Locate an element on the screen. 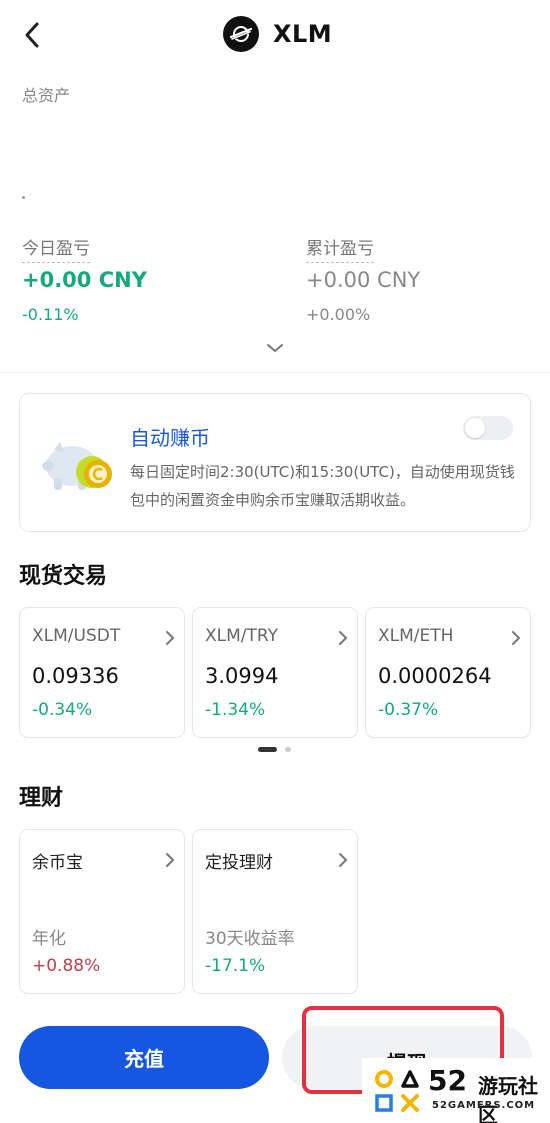 The width and height of the screenshot is (550, 1123). pair-change: -1.34% is located at coordinates (235, 710).